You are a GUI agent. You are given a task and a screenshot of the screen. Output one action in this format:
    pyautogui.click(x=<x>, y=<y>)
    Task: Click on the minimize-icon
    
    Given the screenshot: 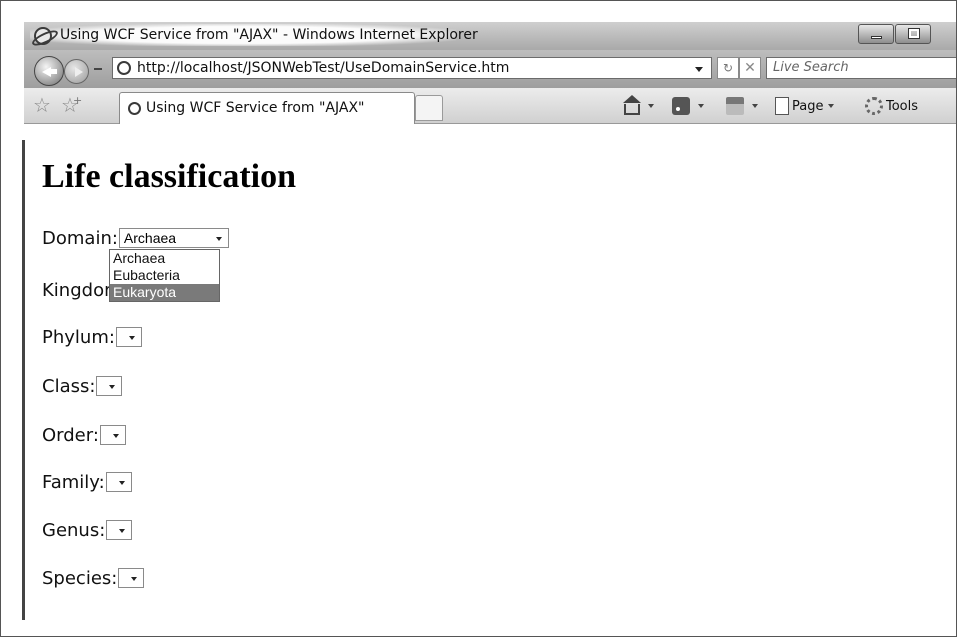 What is the action you would take?
    pyautogui.click(x=876, y=37)
    